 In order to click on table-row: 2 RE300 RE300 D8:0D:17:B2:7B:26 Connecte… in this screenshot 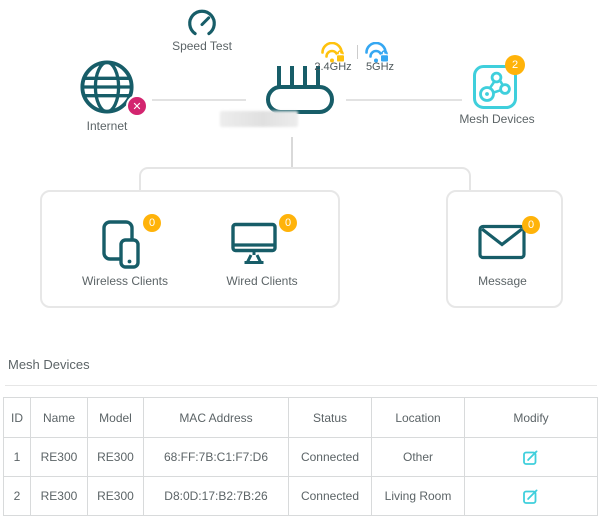, I will do `click(300, 496)`.